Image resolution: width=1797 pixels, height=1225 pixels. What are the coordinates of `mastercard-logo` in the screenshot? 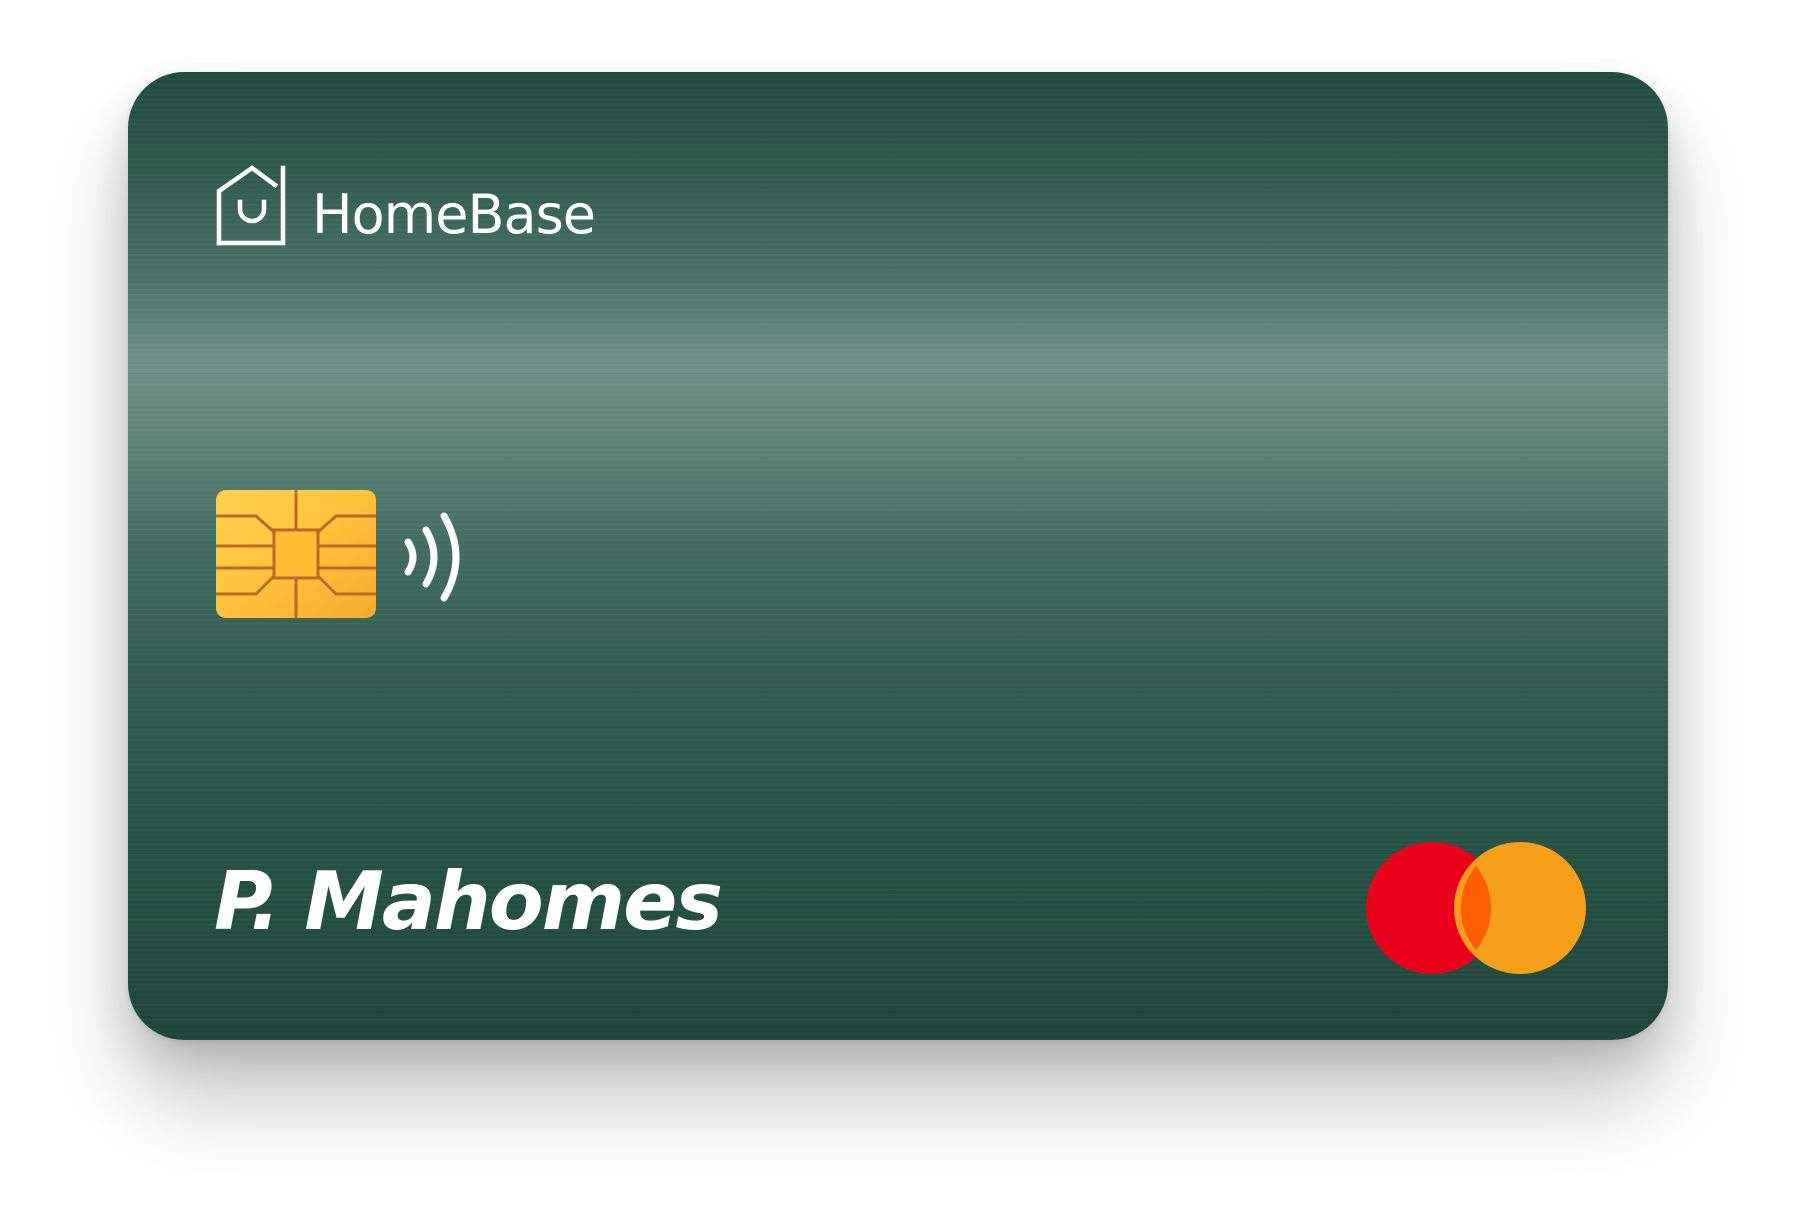 It's located at (1476, 908).